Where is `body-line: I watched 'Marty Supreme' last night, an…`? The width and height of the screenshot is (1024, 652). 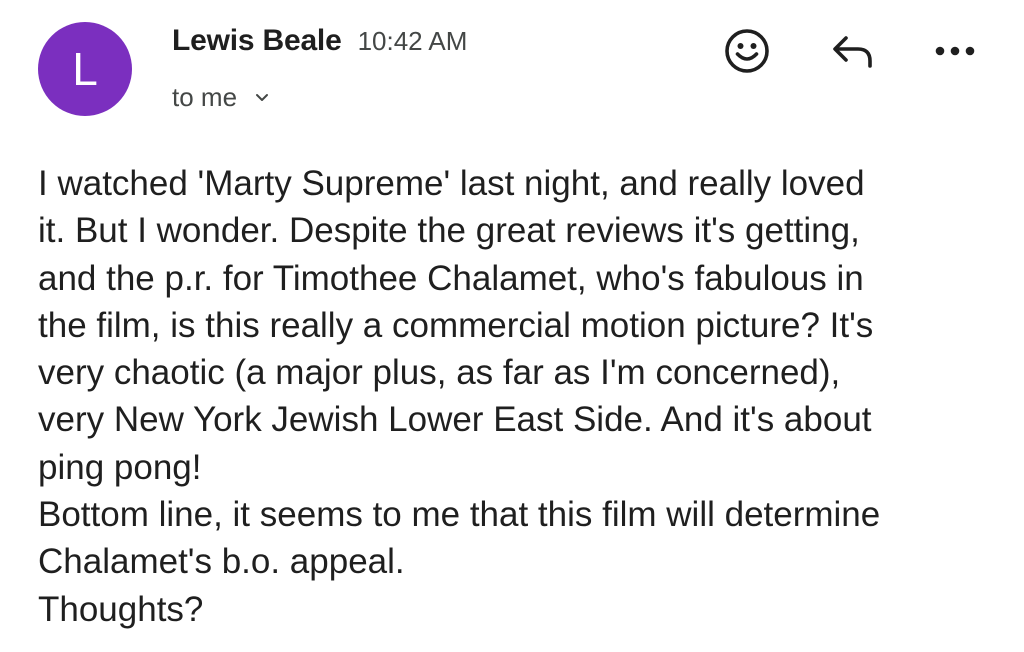
body-line: I watched 'Marty Supreme' last night, an… is located at coordinates (451, 183).